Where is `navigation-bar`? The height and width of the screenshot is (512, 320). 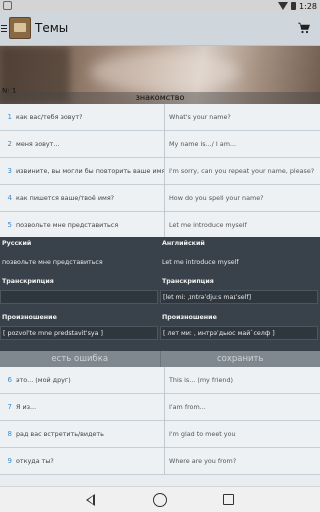
navigation-bar is located at coordinates (160, 499).